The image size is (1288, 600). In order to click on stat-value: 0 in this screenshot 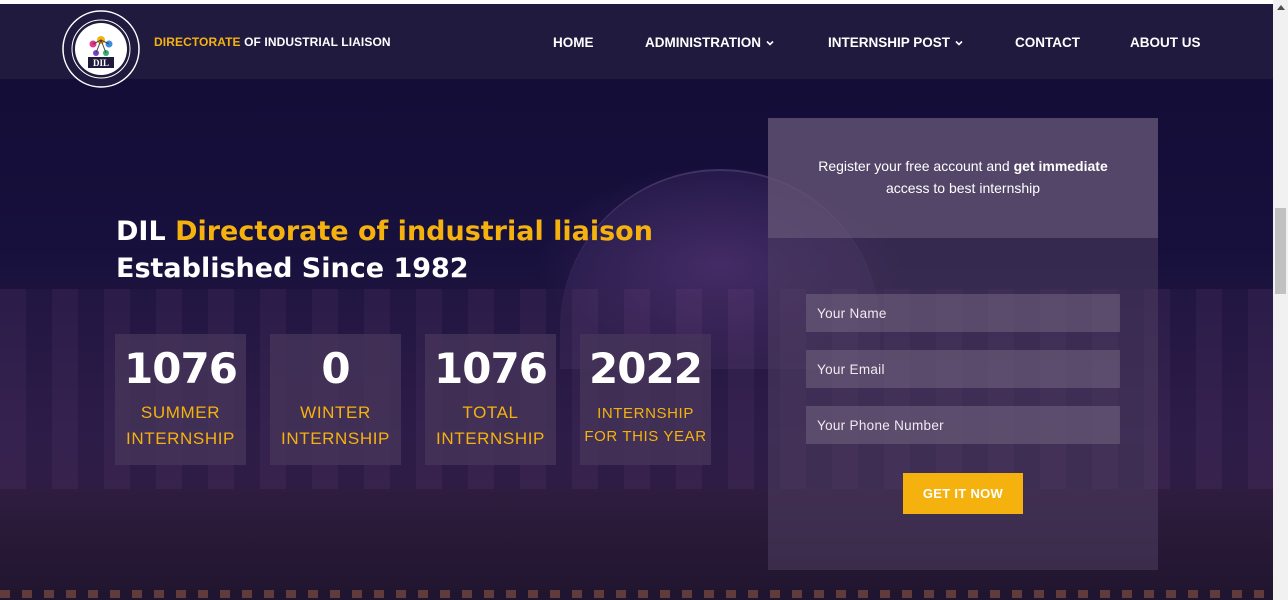, I will do `click(335, 368)`.